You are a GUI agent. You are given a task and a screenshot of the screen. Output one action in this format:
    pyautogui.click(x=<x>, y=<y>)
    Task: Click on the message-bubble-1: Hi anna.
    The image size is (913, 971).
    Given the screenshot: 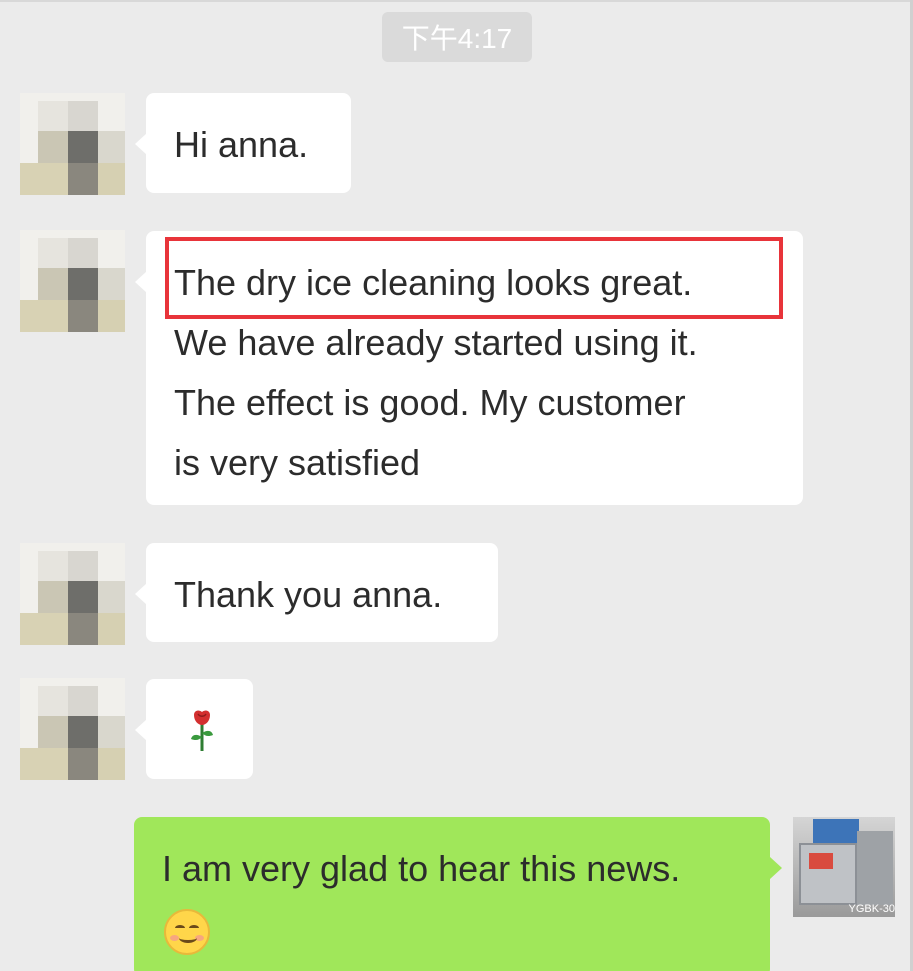 What is the action you would take?
    pyautogui.click(x=243, y=143)
    